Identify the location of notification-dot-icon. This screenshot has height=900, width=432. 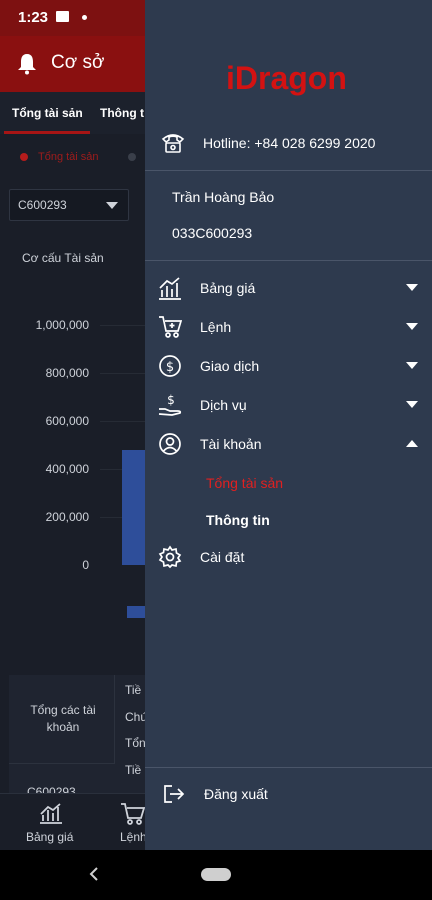
(84, 17).